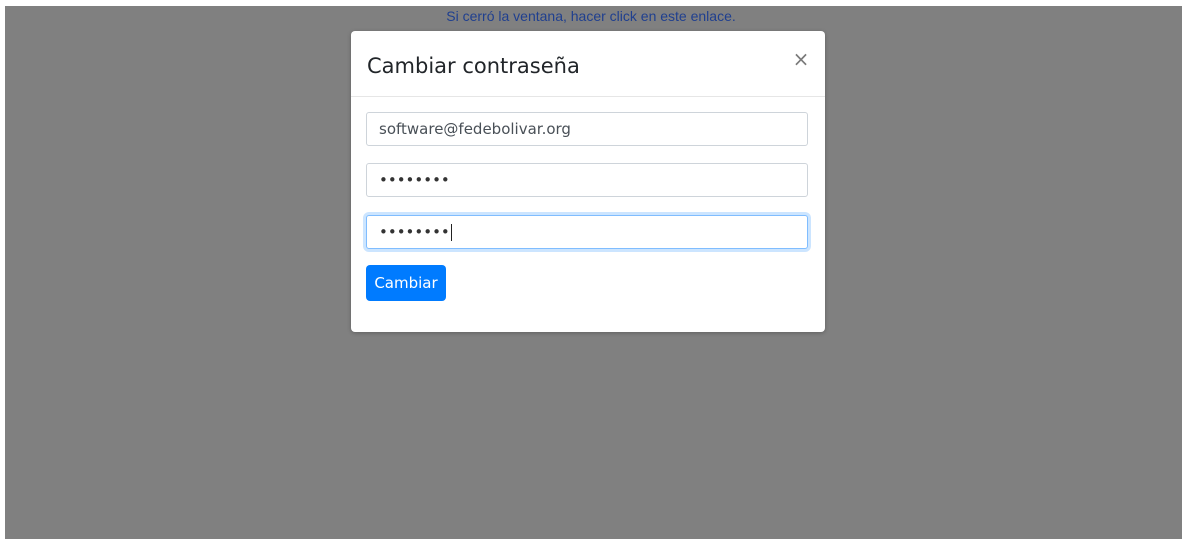 This screenshot has width=1182, height=539. What do you see at coordinates (587, 232) in the screenshot?
I see `confirm-password-field: ••••••••` at bounding box center [587, 232].